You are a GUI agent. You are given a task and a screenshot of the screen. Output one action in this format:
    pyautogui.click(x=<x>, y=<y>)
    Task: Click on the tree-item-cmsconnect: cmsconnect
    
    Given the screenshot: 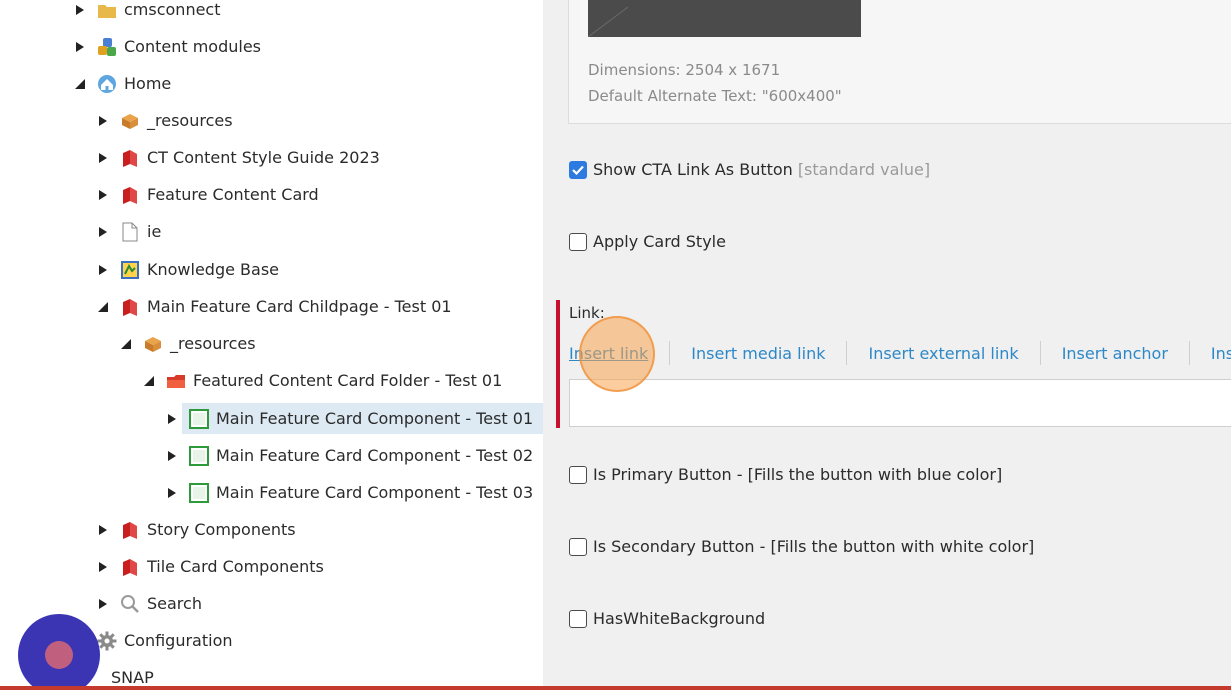 What is the action you would take?
    pyautogui.click(x=147, y=12)
    